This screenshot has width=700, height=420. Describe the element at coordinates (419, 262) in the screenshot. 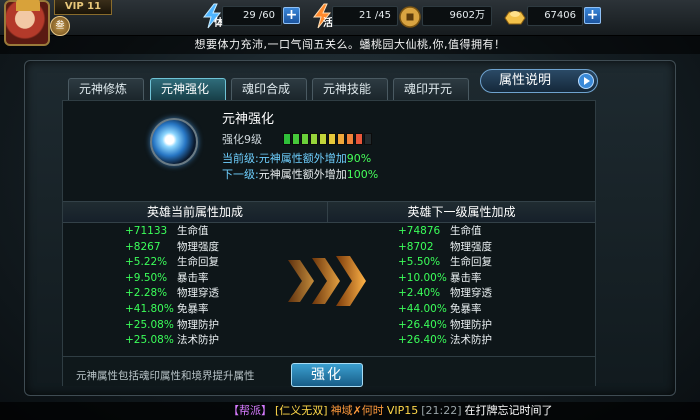

I see `attribute-value: +5.50%` at that location.